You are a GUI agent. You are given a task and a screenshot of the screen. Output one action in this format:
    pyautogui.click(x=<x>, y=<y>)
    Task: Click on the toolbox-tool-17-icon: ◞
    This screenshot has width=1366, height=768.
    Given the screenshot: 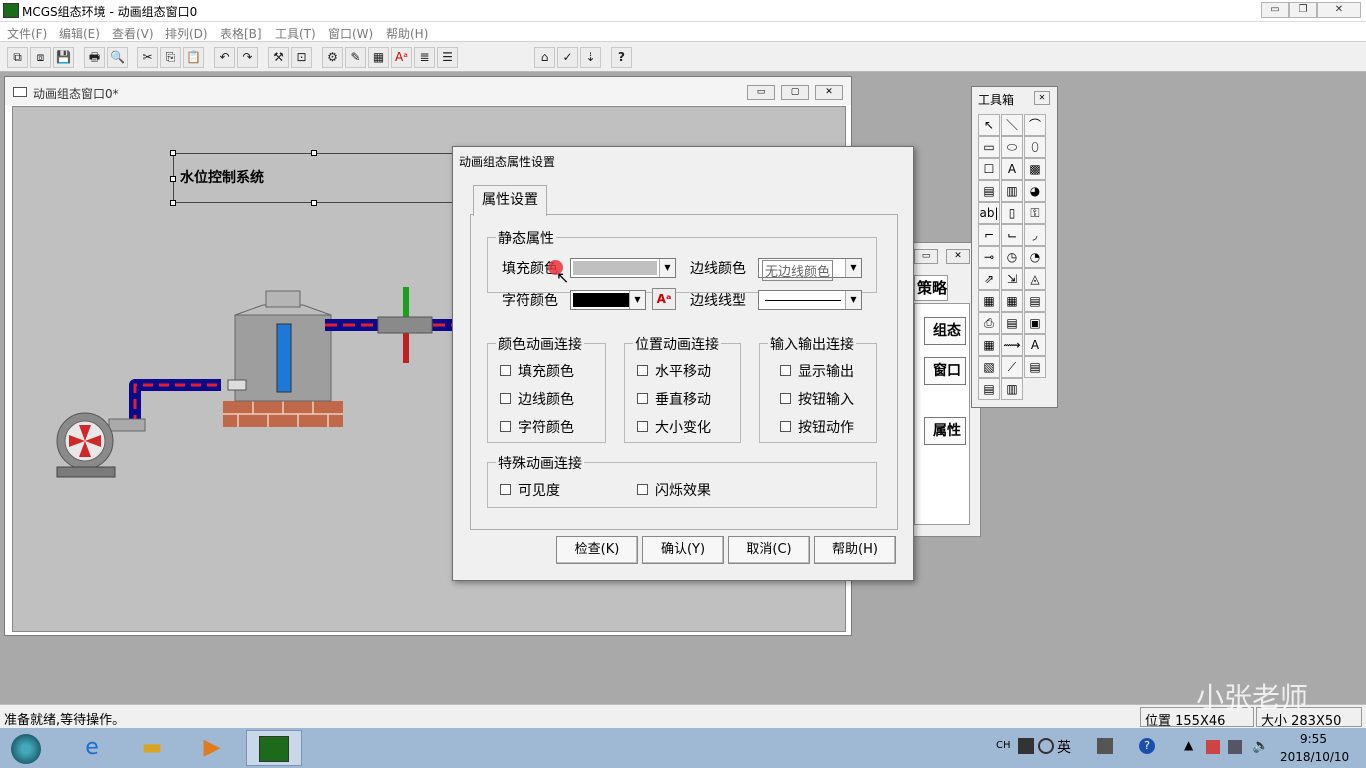 What is the action you would take?
    pyautogui.click(x=1035, y=235)
    